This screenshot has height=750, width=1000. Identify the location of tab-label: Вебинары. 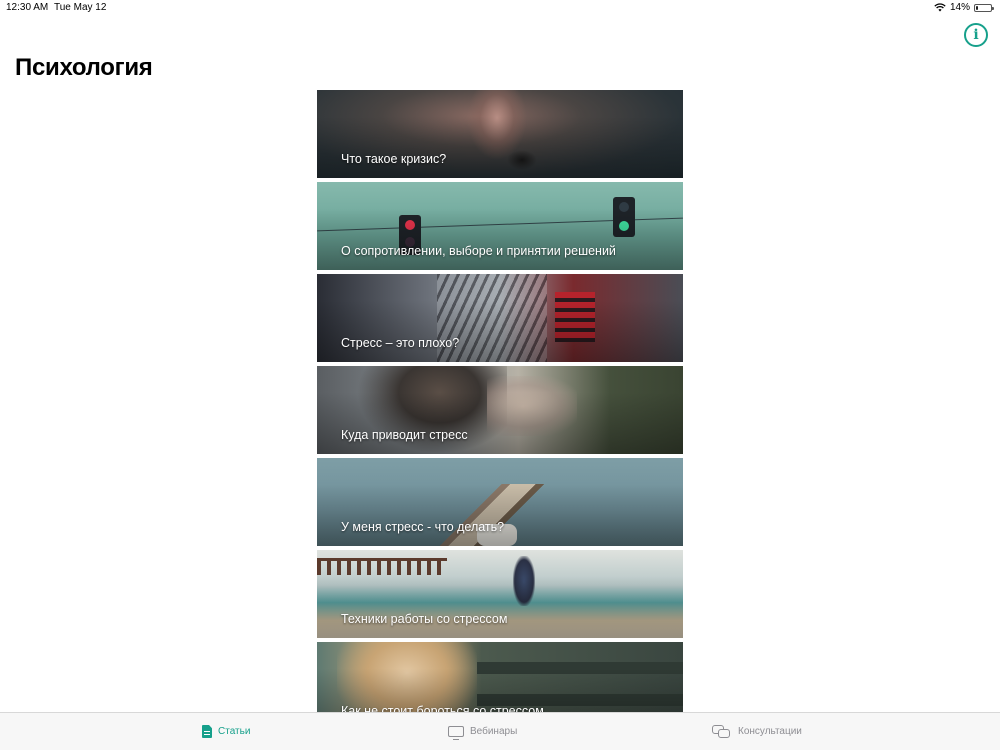
(494, 731).